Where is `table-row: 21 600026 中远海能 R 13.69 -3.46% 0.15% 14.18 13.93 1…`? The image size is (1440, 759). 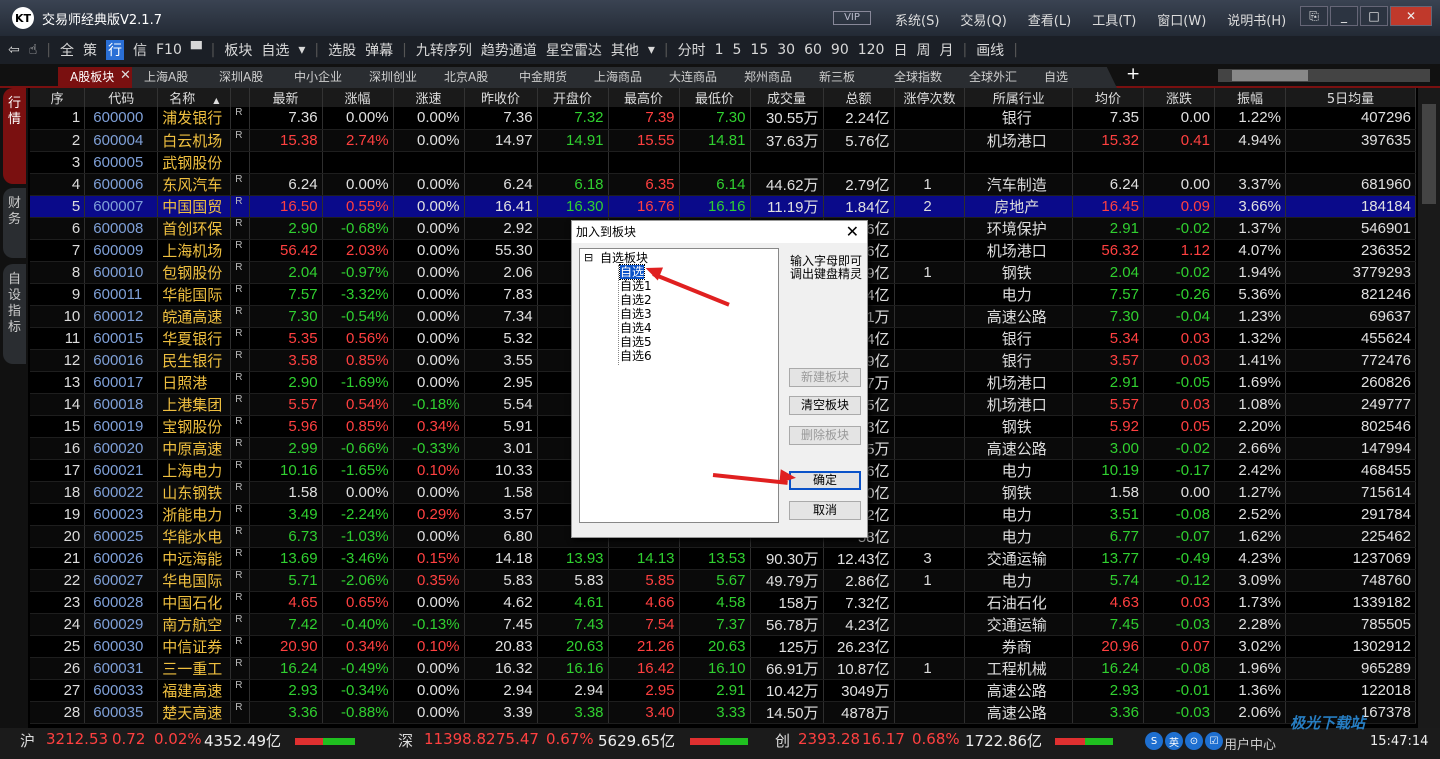 table-row: 21 600026 中远海能 R 13.69 -3.46% 0.15% 14.18 13.93 1… is located at coordinates (723, 558).